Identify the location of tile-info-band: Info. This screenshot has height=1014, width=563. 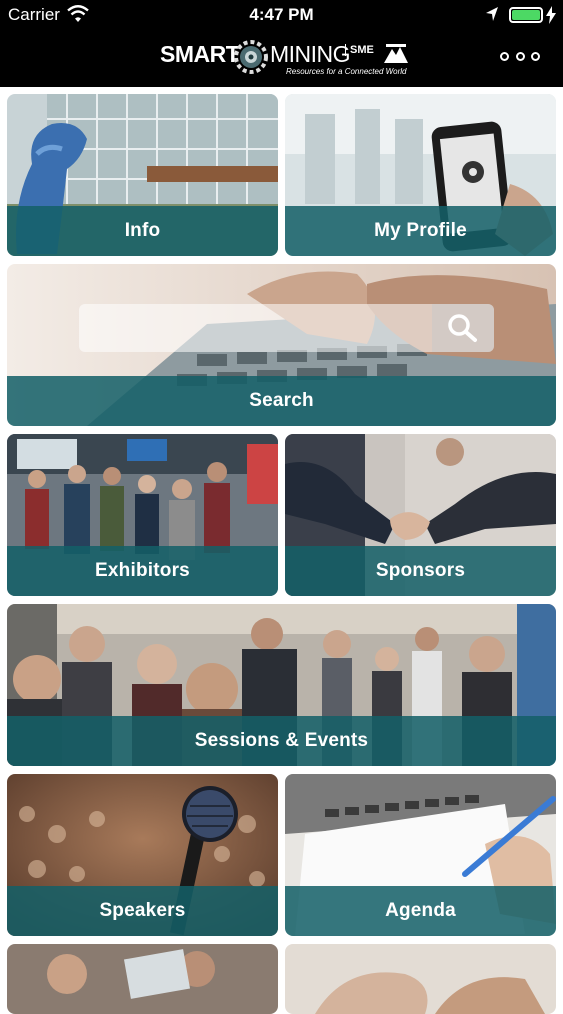
(142, 231).